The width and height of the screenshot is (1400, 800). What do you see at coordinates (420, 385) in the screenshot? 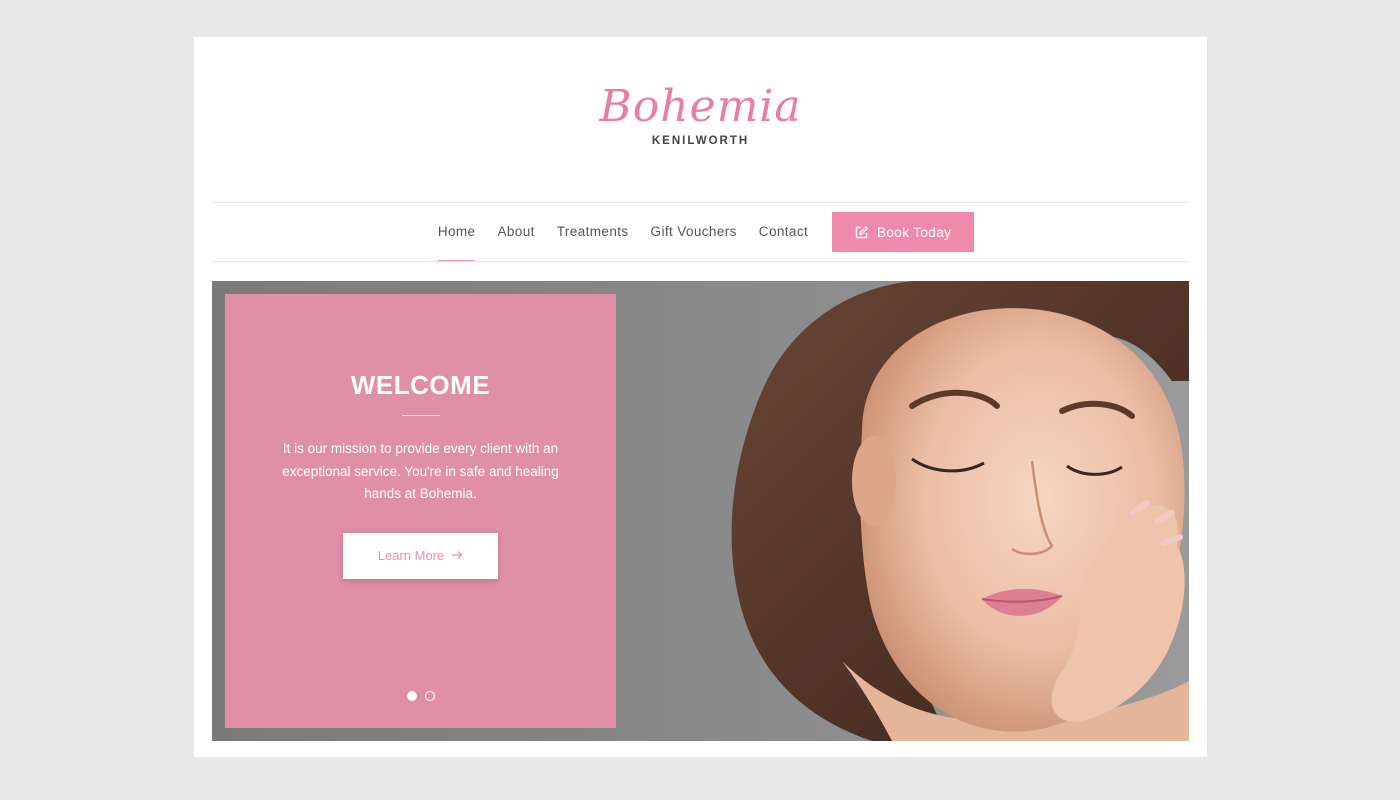
I see `welcome-title: WELCOME` at bounding box center [420, 385].